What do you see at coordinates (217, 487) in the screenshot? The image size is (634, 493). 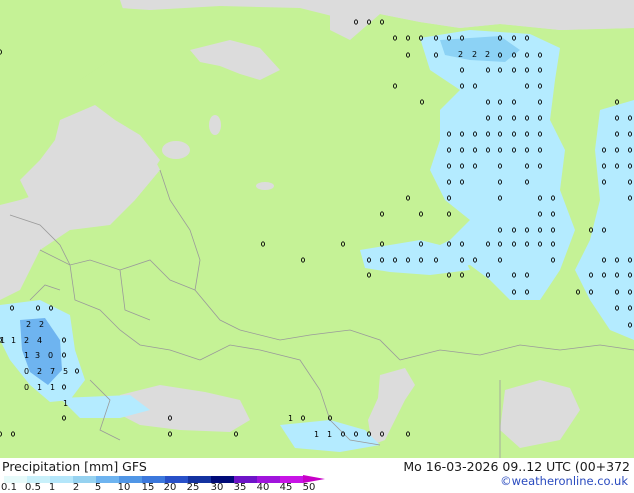 I see `colorbar-tick-label: 30` at bounding box center [217, 487].